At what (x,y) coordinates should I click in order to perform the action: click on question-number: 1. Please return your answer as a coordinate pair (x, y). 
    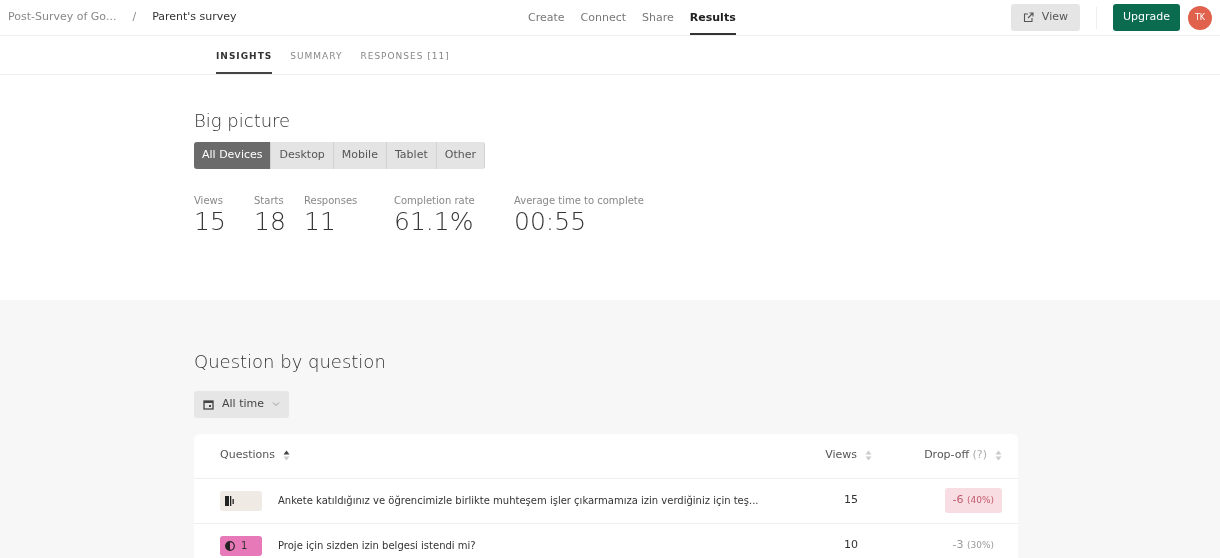
    Looking at the image, I should click on (244, 546).